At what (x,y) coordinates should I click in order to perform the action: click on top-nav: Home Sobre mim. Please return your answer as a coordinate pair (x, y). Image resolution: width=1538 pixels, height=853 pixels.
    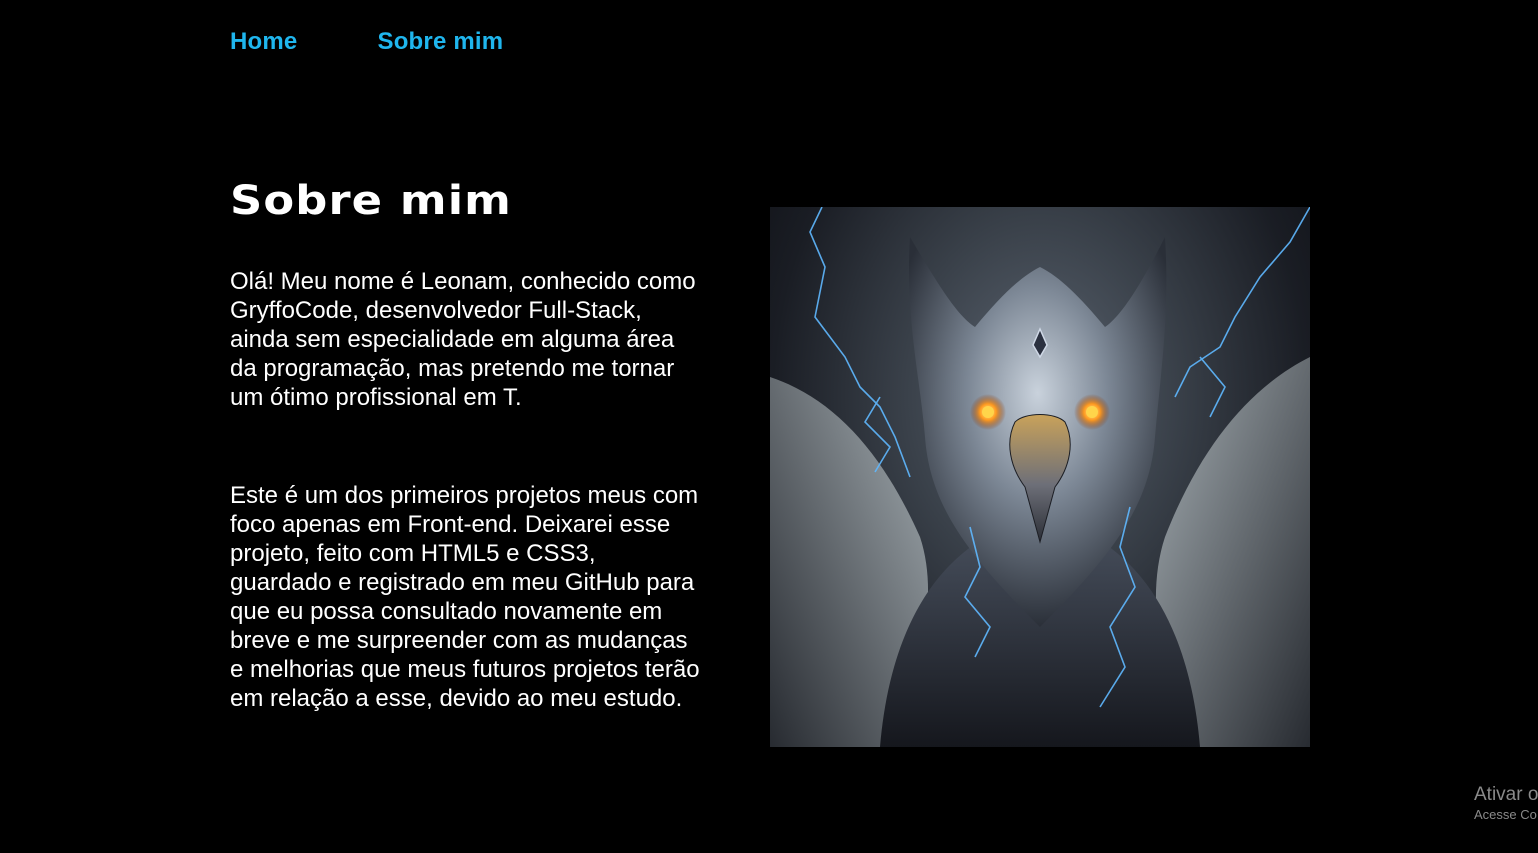
    Looking at the image, I should click on (366, 42).